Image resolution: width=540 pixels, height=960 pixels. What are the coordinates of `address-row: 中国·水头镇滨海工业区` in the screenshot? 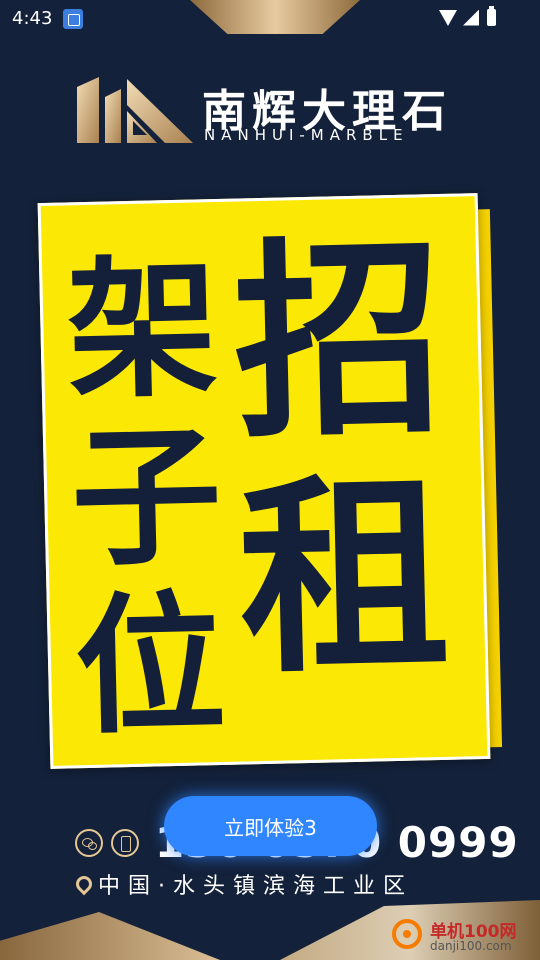 It's located at (242, 884).